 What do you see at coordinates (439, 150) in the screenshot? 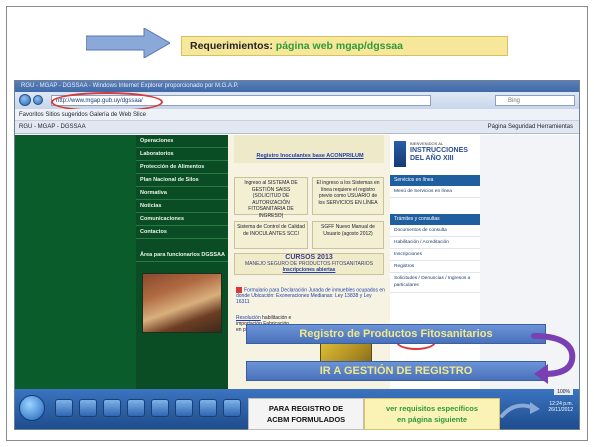
I see `logo-line-1: INSTRUCCIONES` at bounding box center [439, 150].